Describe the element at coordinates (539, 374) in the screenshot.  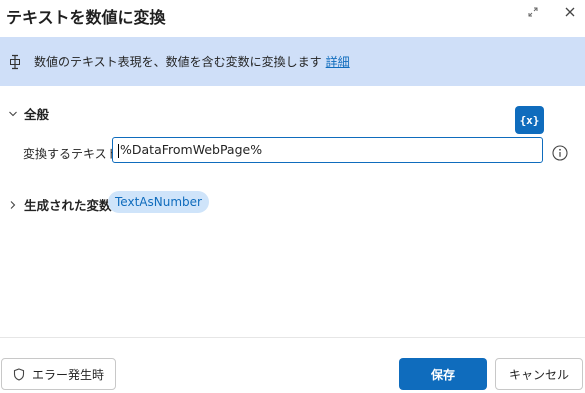
I see `cancel-button: キャンセル` at that location.